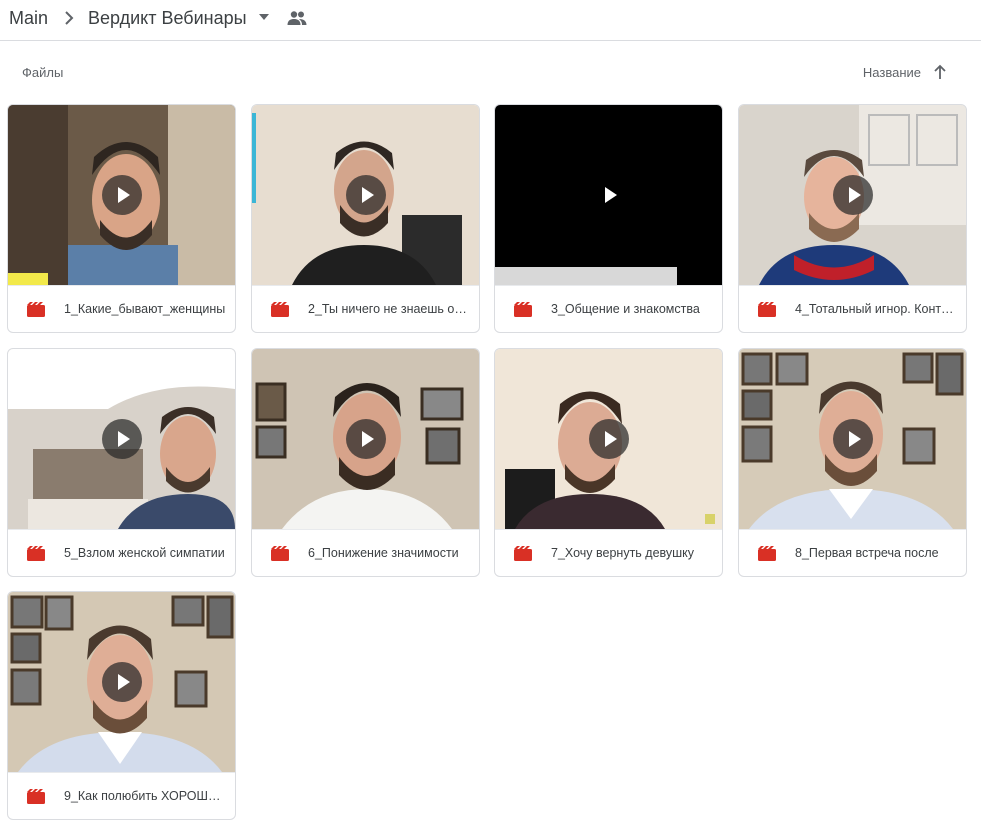 The height and width of the screenshot is (829, 981). Describe the element at coordinates (167, 18) in the screenshot. I see `breadcrumb-current-folder: Вердикт Вебинары` at that location.